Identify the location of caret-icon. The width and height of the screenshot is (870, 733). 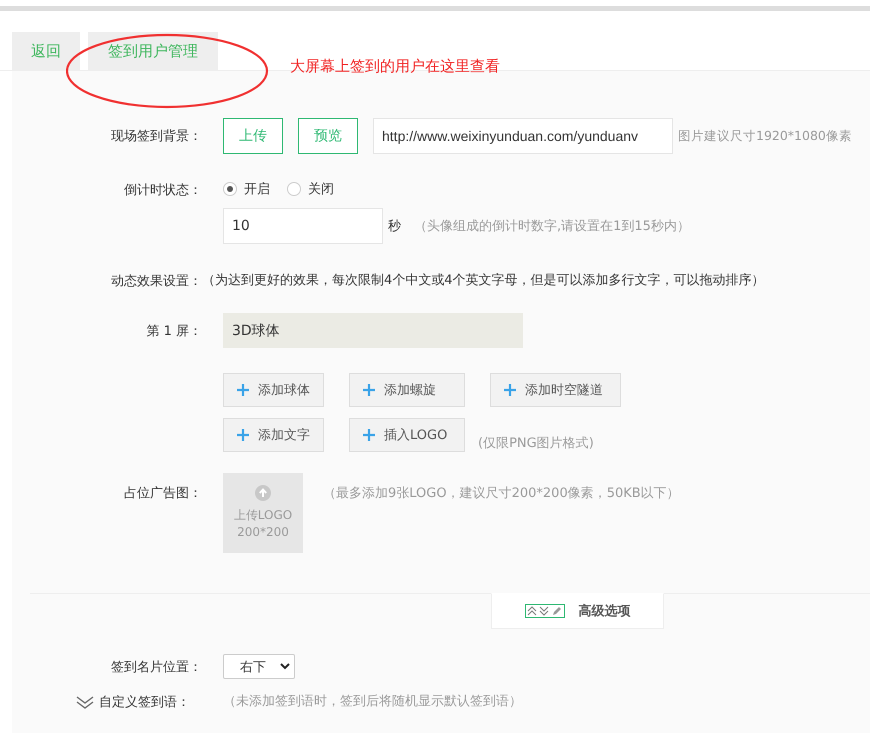
(285, 666).